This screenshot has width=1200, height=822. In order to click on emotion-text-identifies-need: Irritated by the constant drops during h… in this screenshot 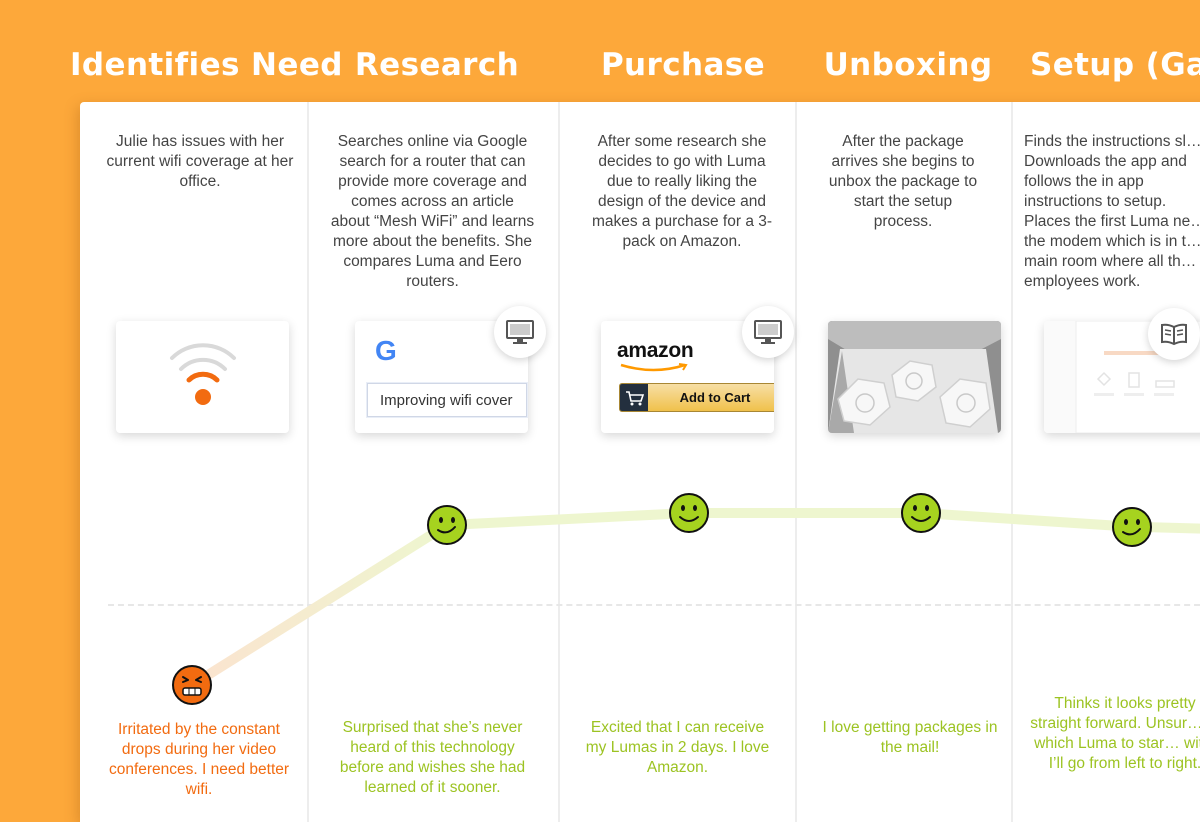, I will do `click(199, 759)`.